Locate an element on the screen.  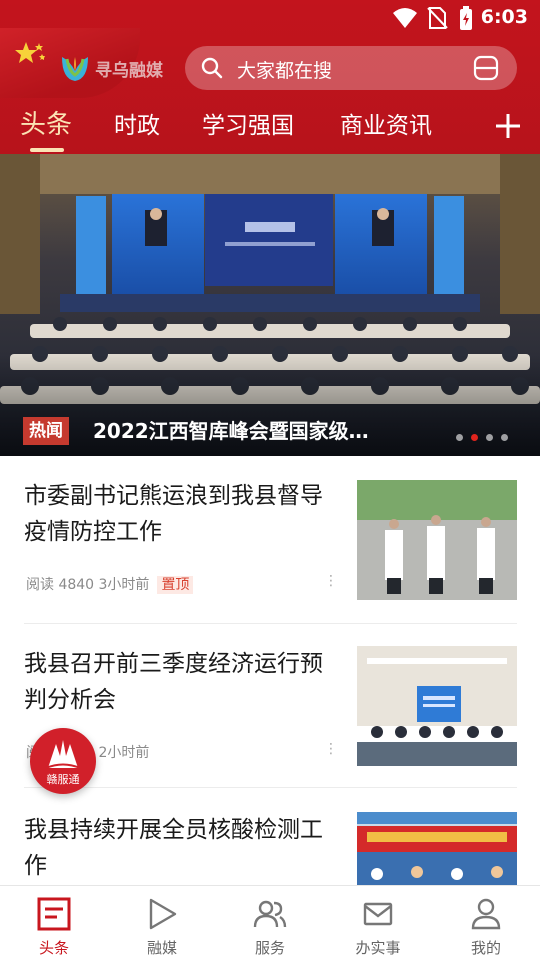
tab-study: 学习强国 is located at coordinates (248, 123).